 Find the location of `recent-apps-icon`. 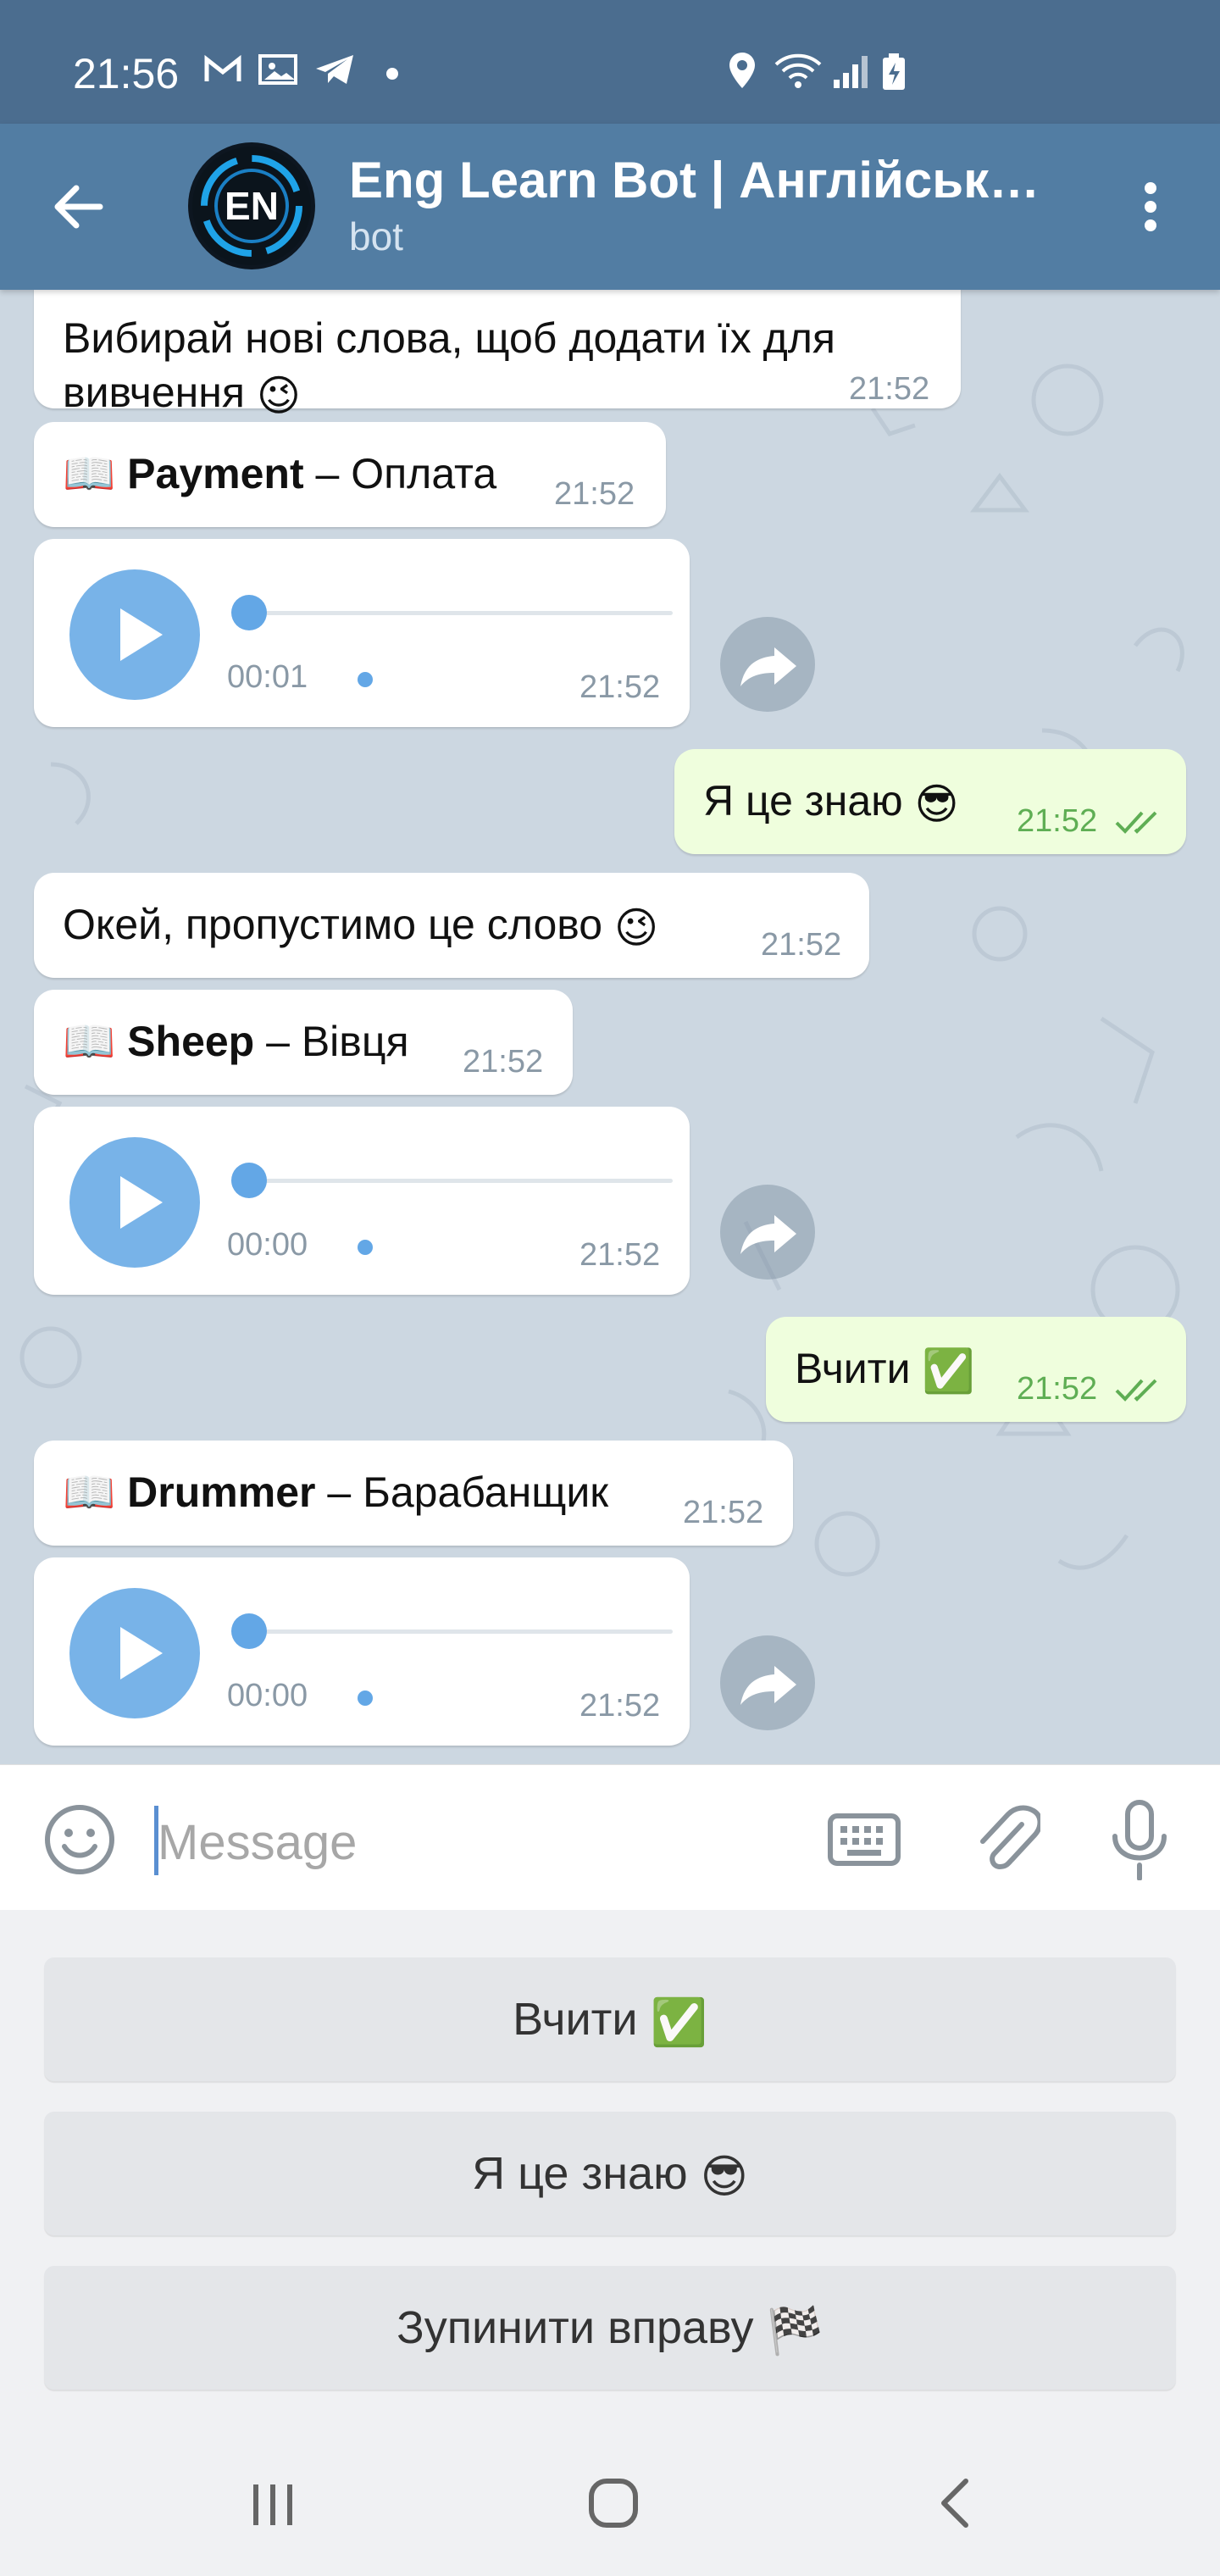

recent-apps-icon is located at coordinates (272, 2504).